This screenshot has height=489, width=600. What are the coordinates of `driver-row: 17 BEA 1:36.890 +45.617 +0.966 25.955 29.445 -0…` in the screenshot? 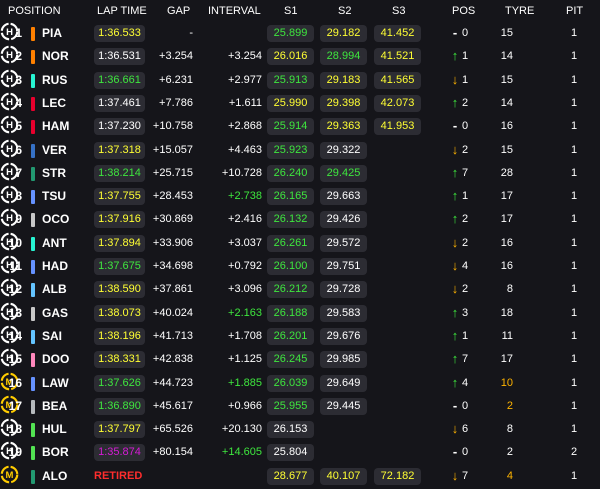 It's located at (300, 406).